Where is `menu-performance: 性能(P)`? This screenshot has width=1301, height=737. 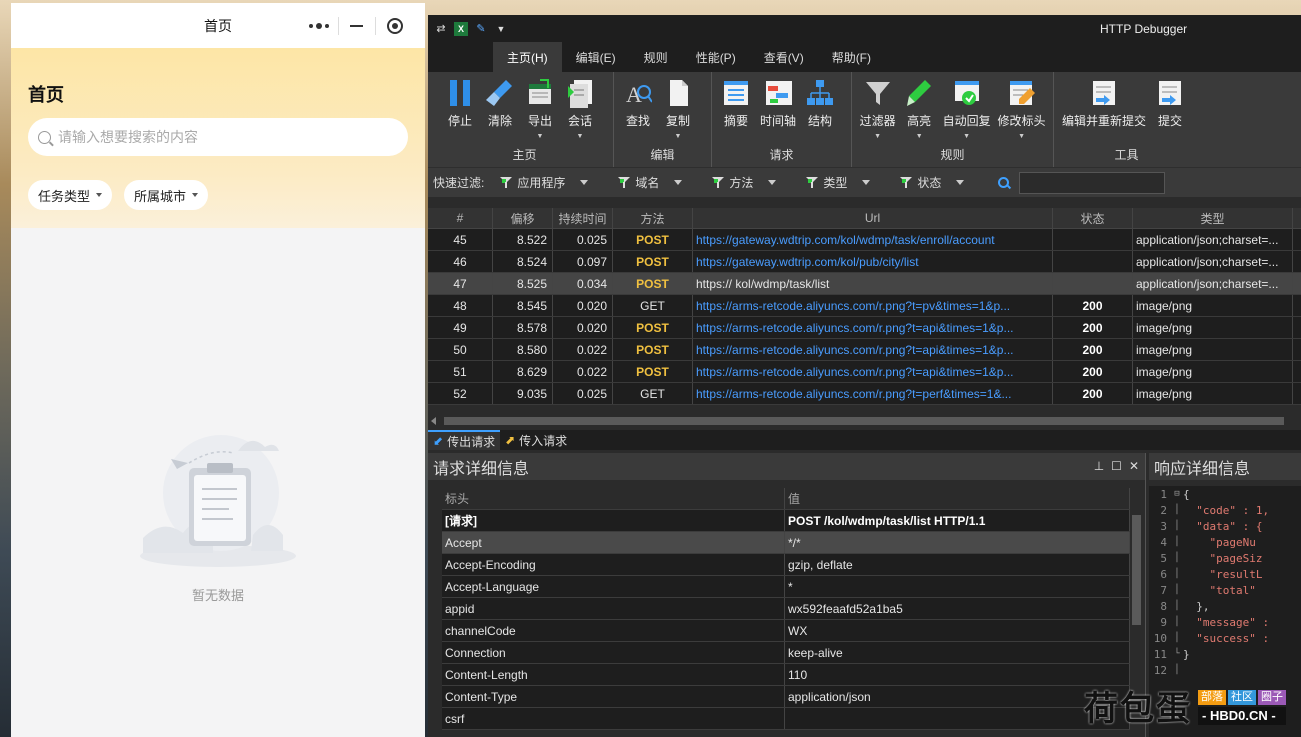
menu-performance: 性能(P) is located at coordinates (716, 57).